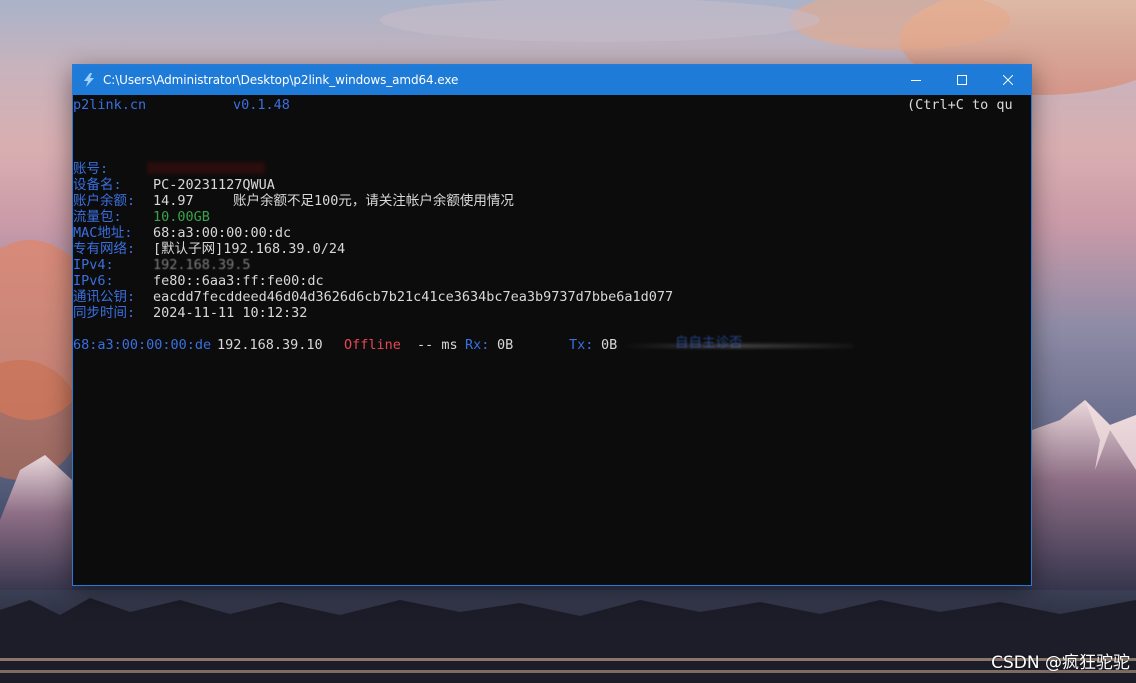 This screenshot has height=683, width=1136. Describe the element at coordinates (238, 281) in the screenshot. I see `ipv6-value: fe80::6aa3:ff:fe00:dc` at that location.